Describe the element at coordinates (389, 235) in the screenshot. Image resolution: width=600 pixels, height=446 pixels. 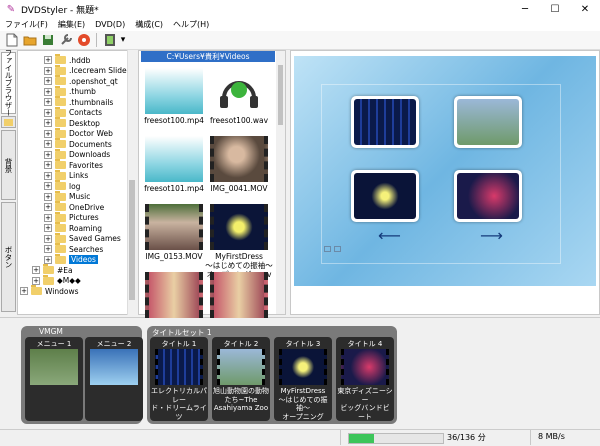
I see `prev-arrow-icon: ⟵` at that location.